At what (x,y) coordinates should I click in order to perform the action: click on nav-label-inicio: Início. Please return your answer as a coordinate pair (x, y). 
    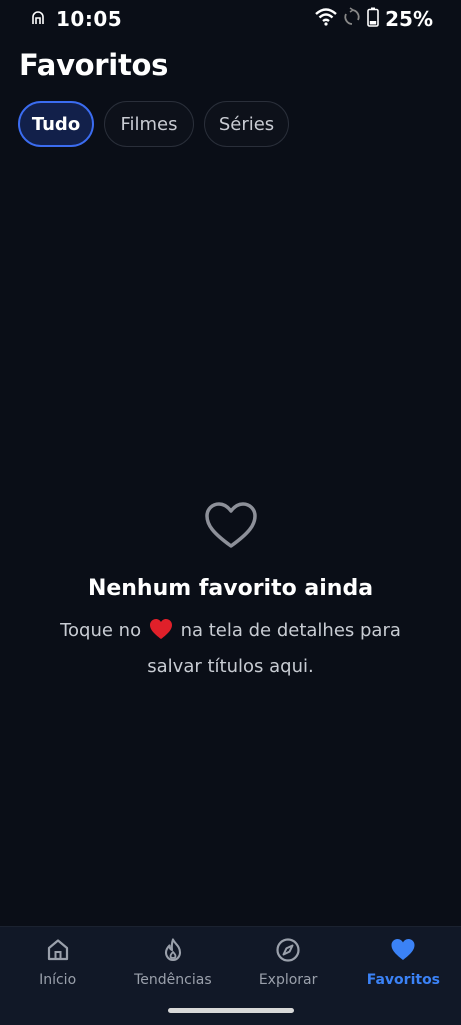
    Looking at the image, I should click on (58, 980).